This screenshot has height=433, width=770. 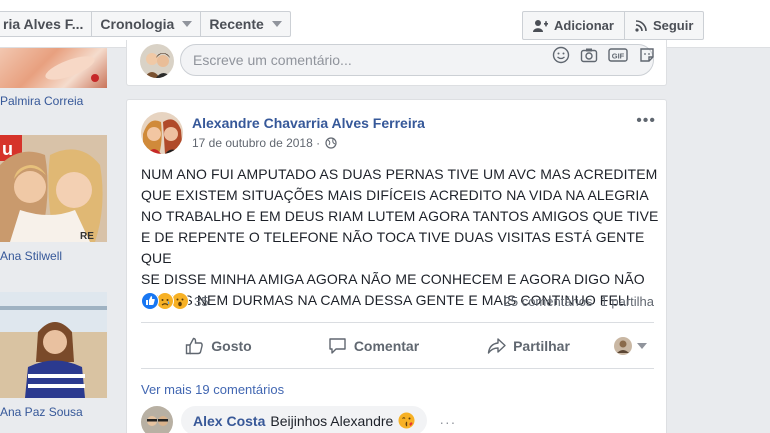 What do you see at coordinates (236, 24) in the screenshot?
I see `recent-label: Recente` at bounding box center [236, 24].